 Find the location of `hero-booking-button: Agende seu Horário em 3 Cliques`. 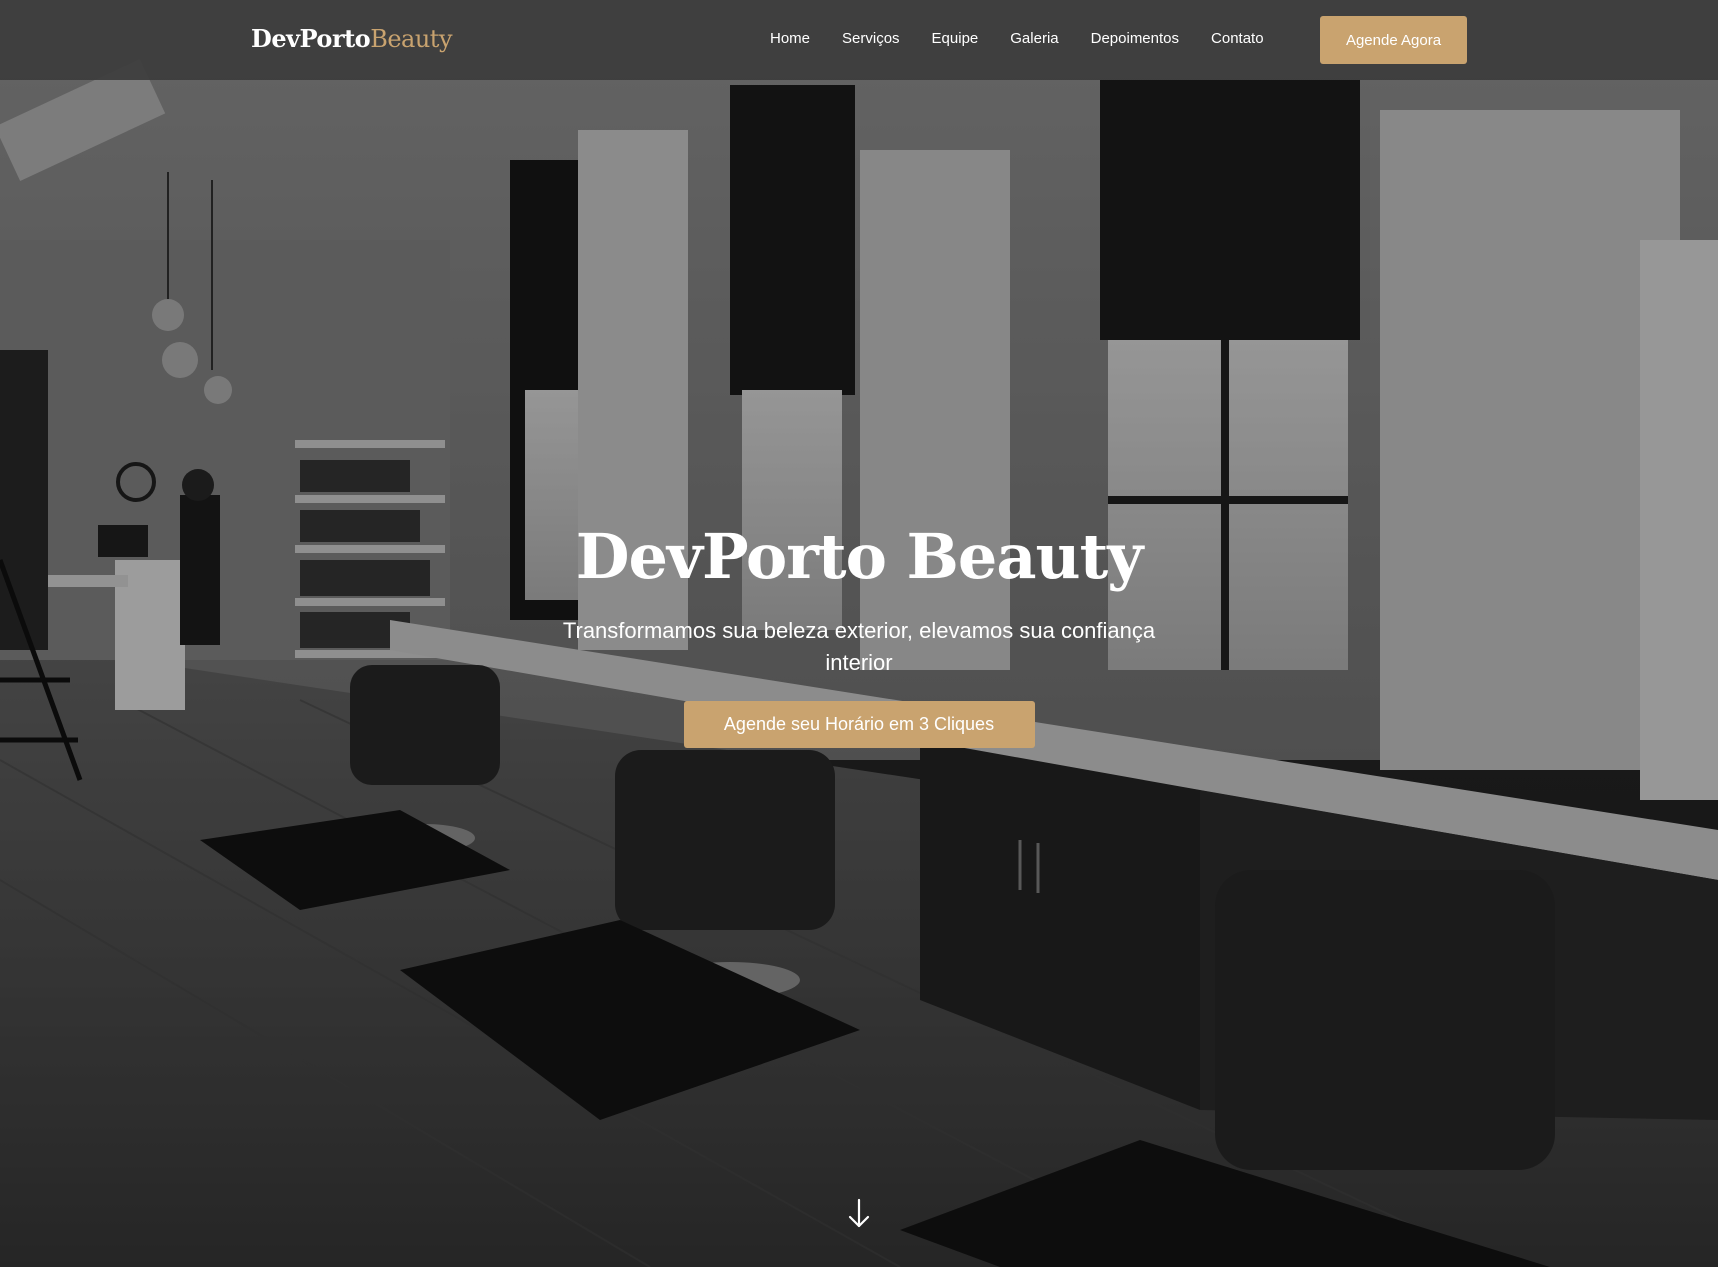

hero-booking-button: Agende seu Horário em 3 Cliques is located at coordinates (859, 724).